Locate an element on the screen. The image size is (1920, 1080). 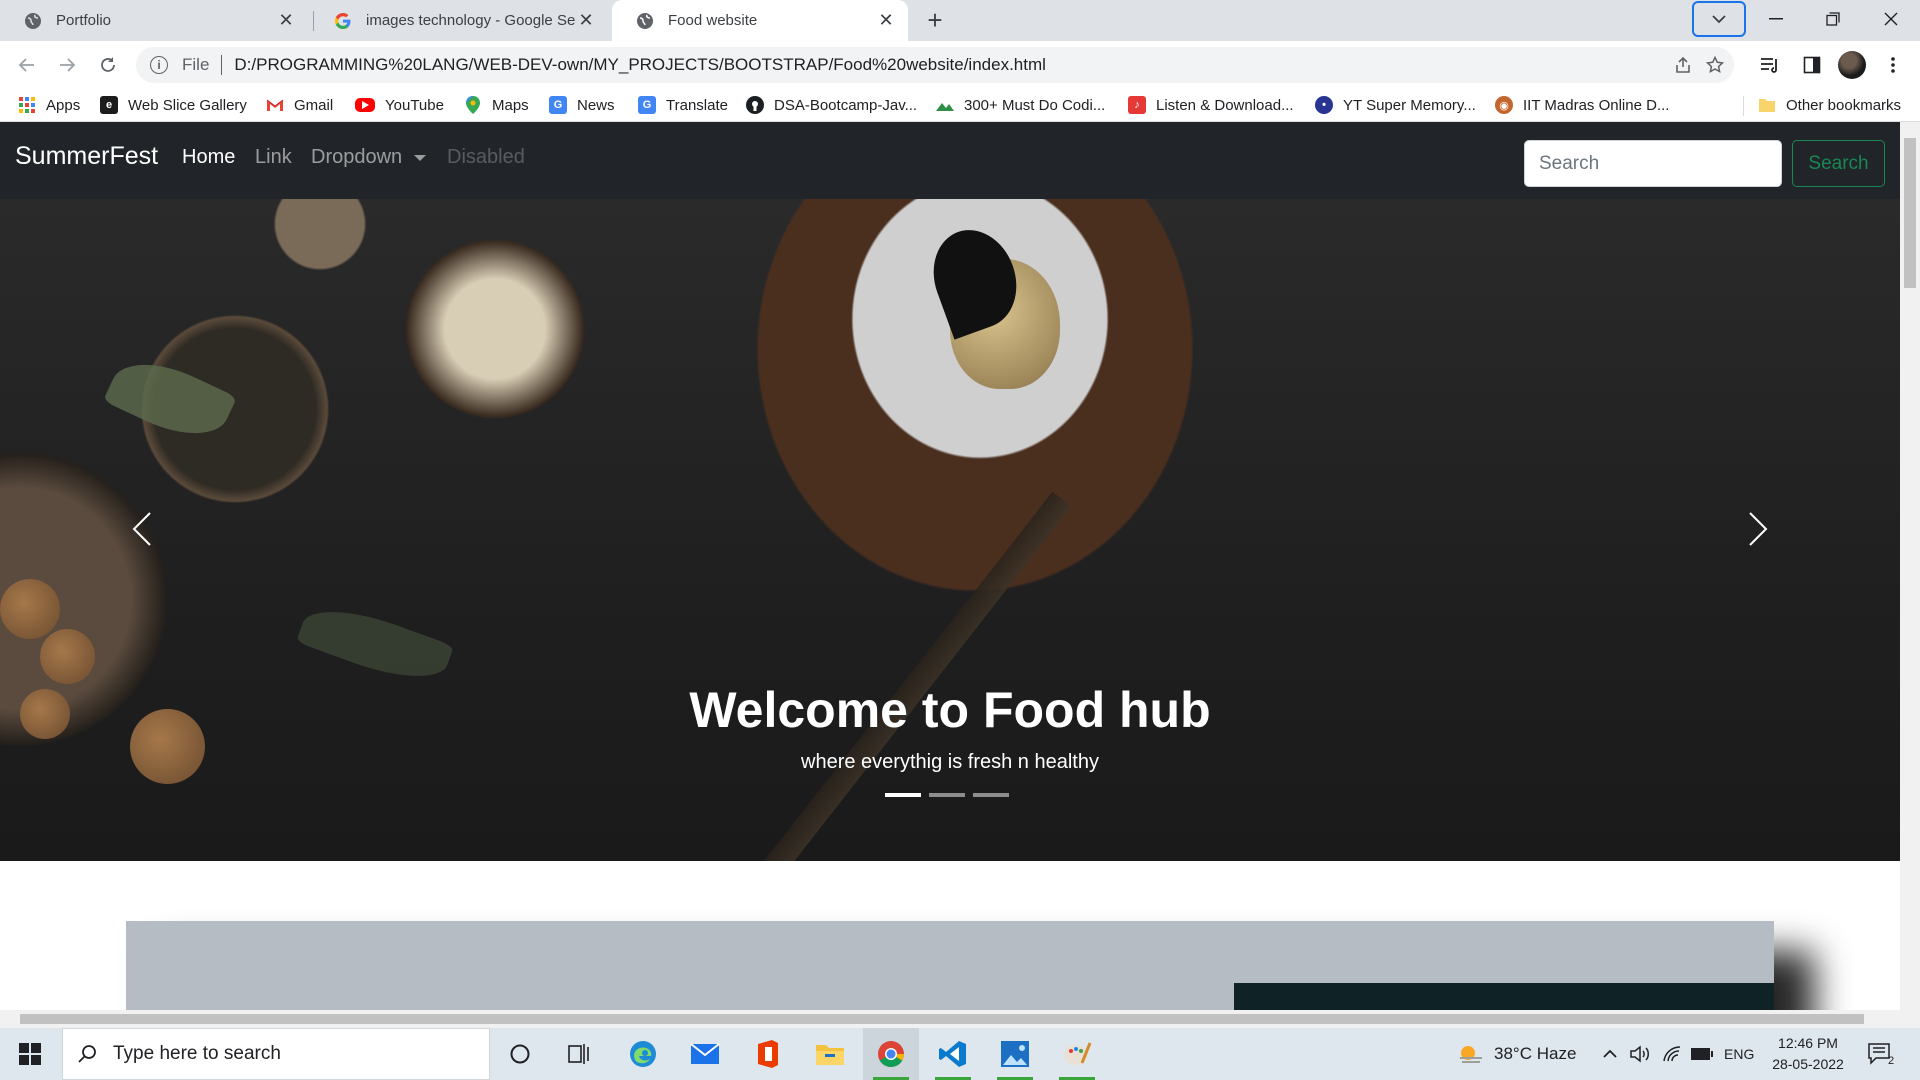
weather-widget: 38°C Haze is located at coordinates (1516, 1054).